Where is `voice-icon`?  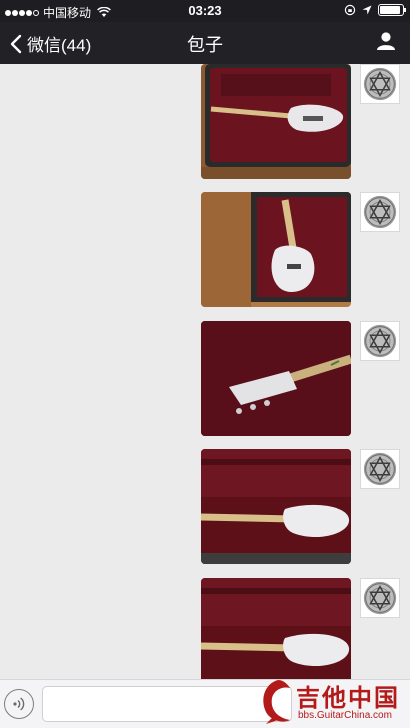 voice-icon is located at coordinates (19, 704).